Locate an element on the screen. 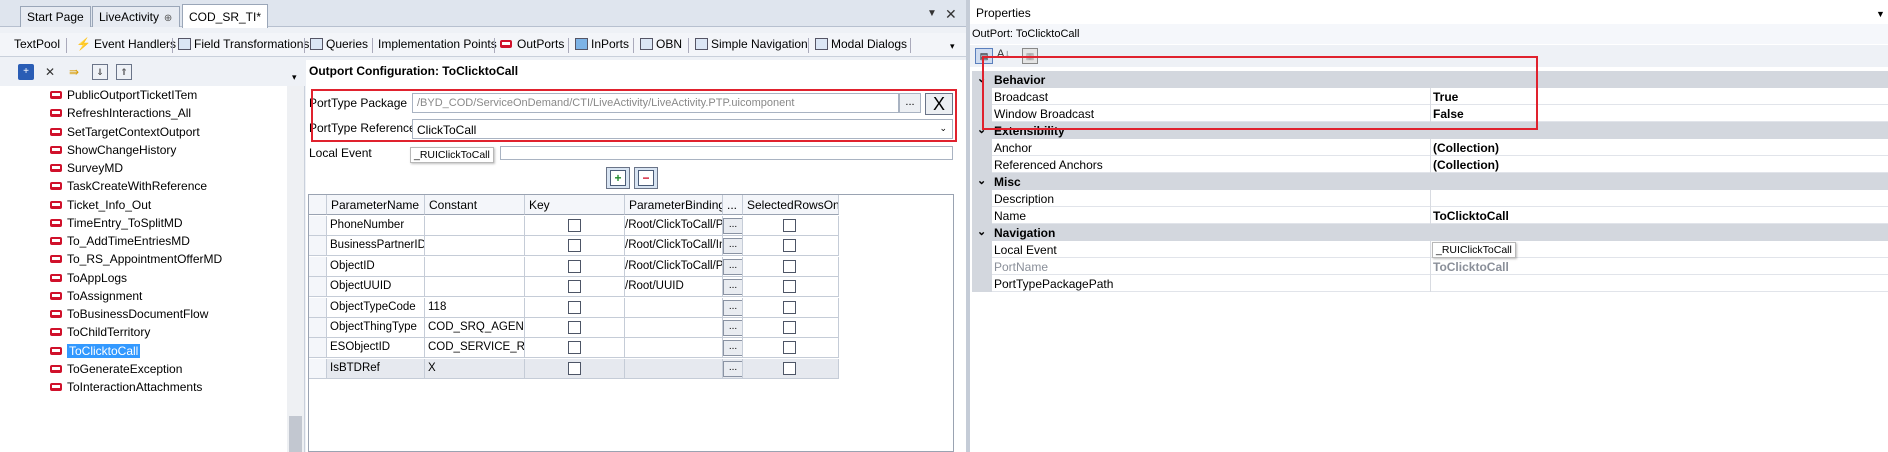  run-icon: ⇛ is located at coordinates (74, 72).